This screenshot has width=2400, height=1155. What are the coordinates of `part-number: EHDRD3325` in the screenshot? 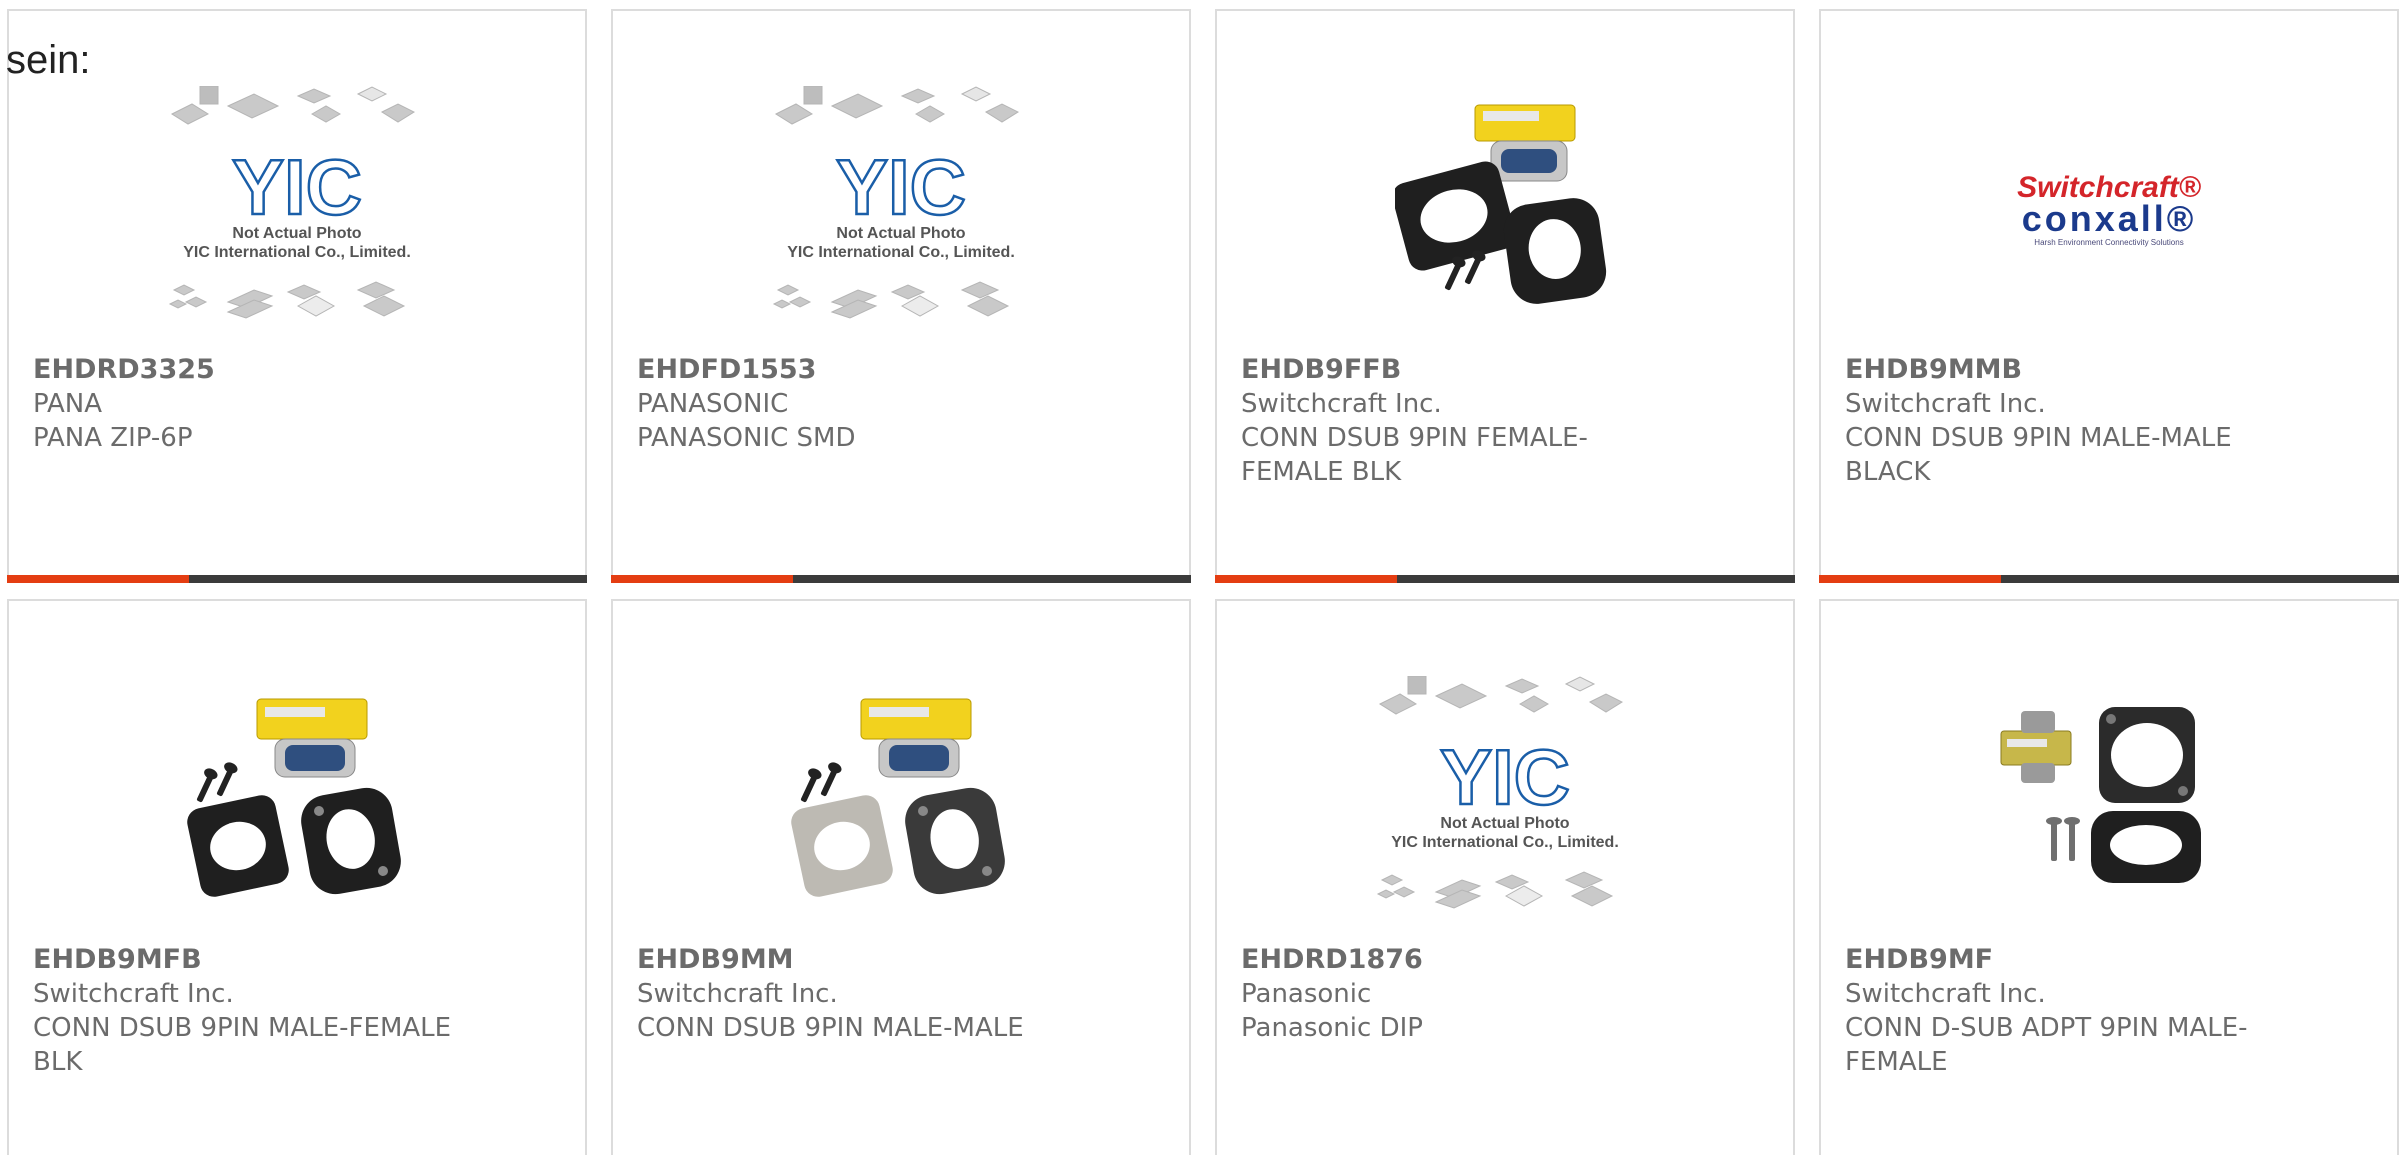 It's located at (243, 370).